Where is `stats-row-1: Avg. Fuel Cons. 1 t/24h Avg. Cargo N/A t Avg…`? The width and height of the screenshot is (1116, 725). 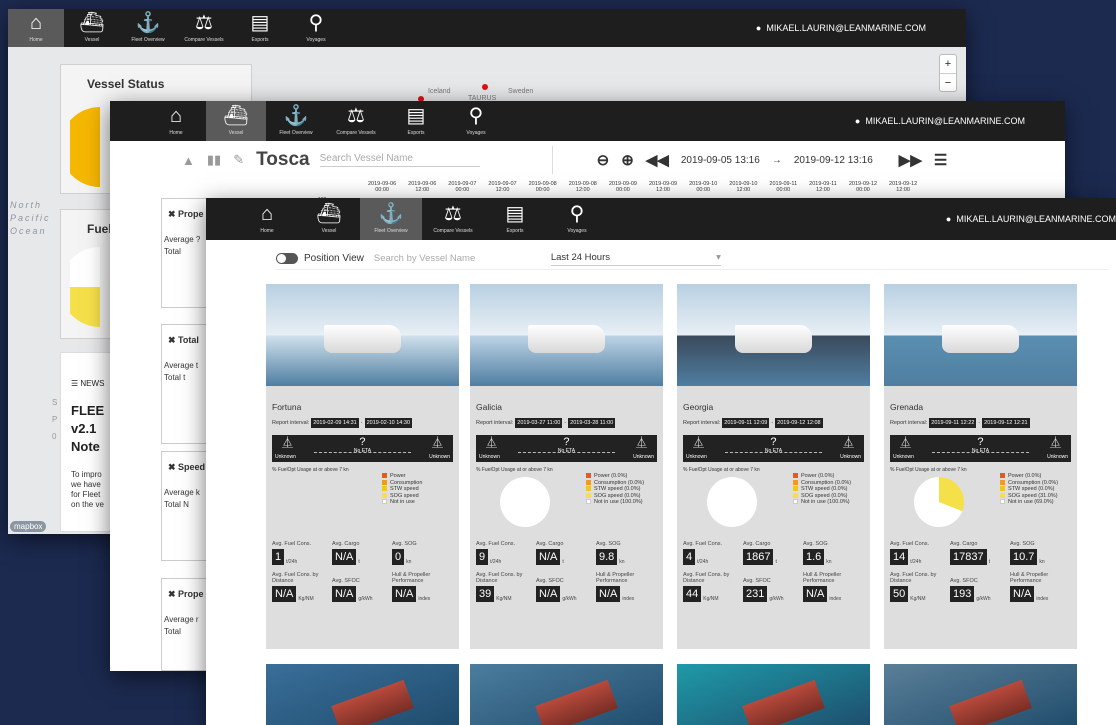 stats-row-1: Avg. Fuel Cons. 1 t/24h Avg. Cargo N/A t Avg… is located at coordinates (362, 547).